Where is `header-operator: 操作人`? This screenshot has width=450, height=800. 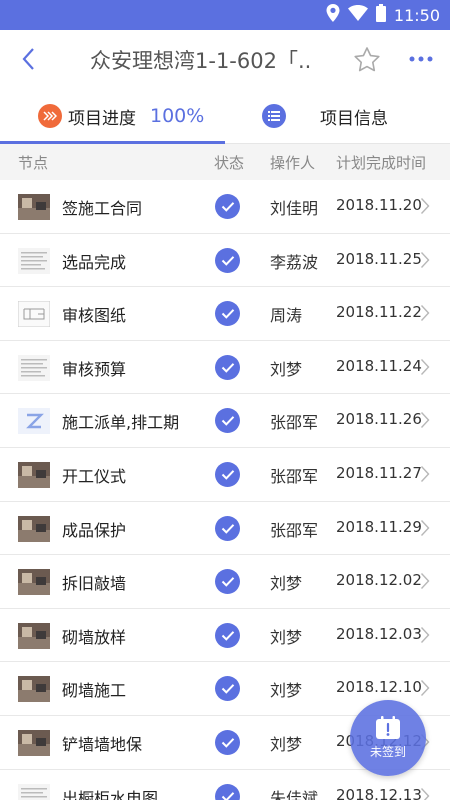
header-operator: 操作人 is located at coordinates (293, 163).